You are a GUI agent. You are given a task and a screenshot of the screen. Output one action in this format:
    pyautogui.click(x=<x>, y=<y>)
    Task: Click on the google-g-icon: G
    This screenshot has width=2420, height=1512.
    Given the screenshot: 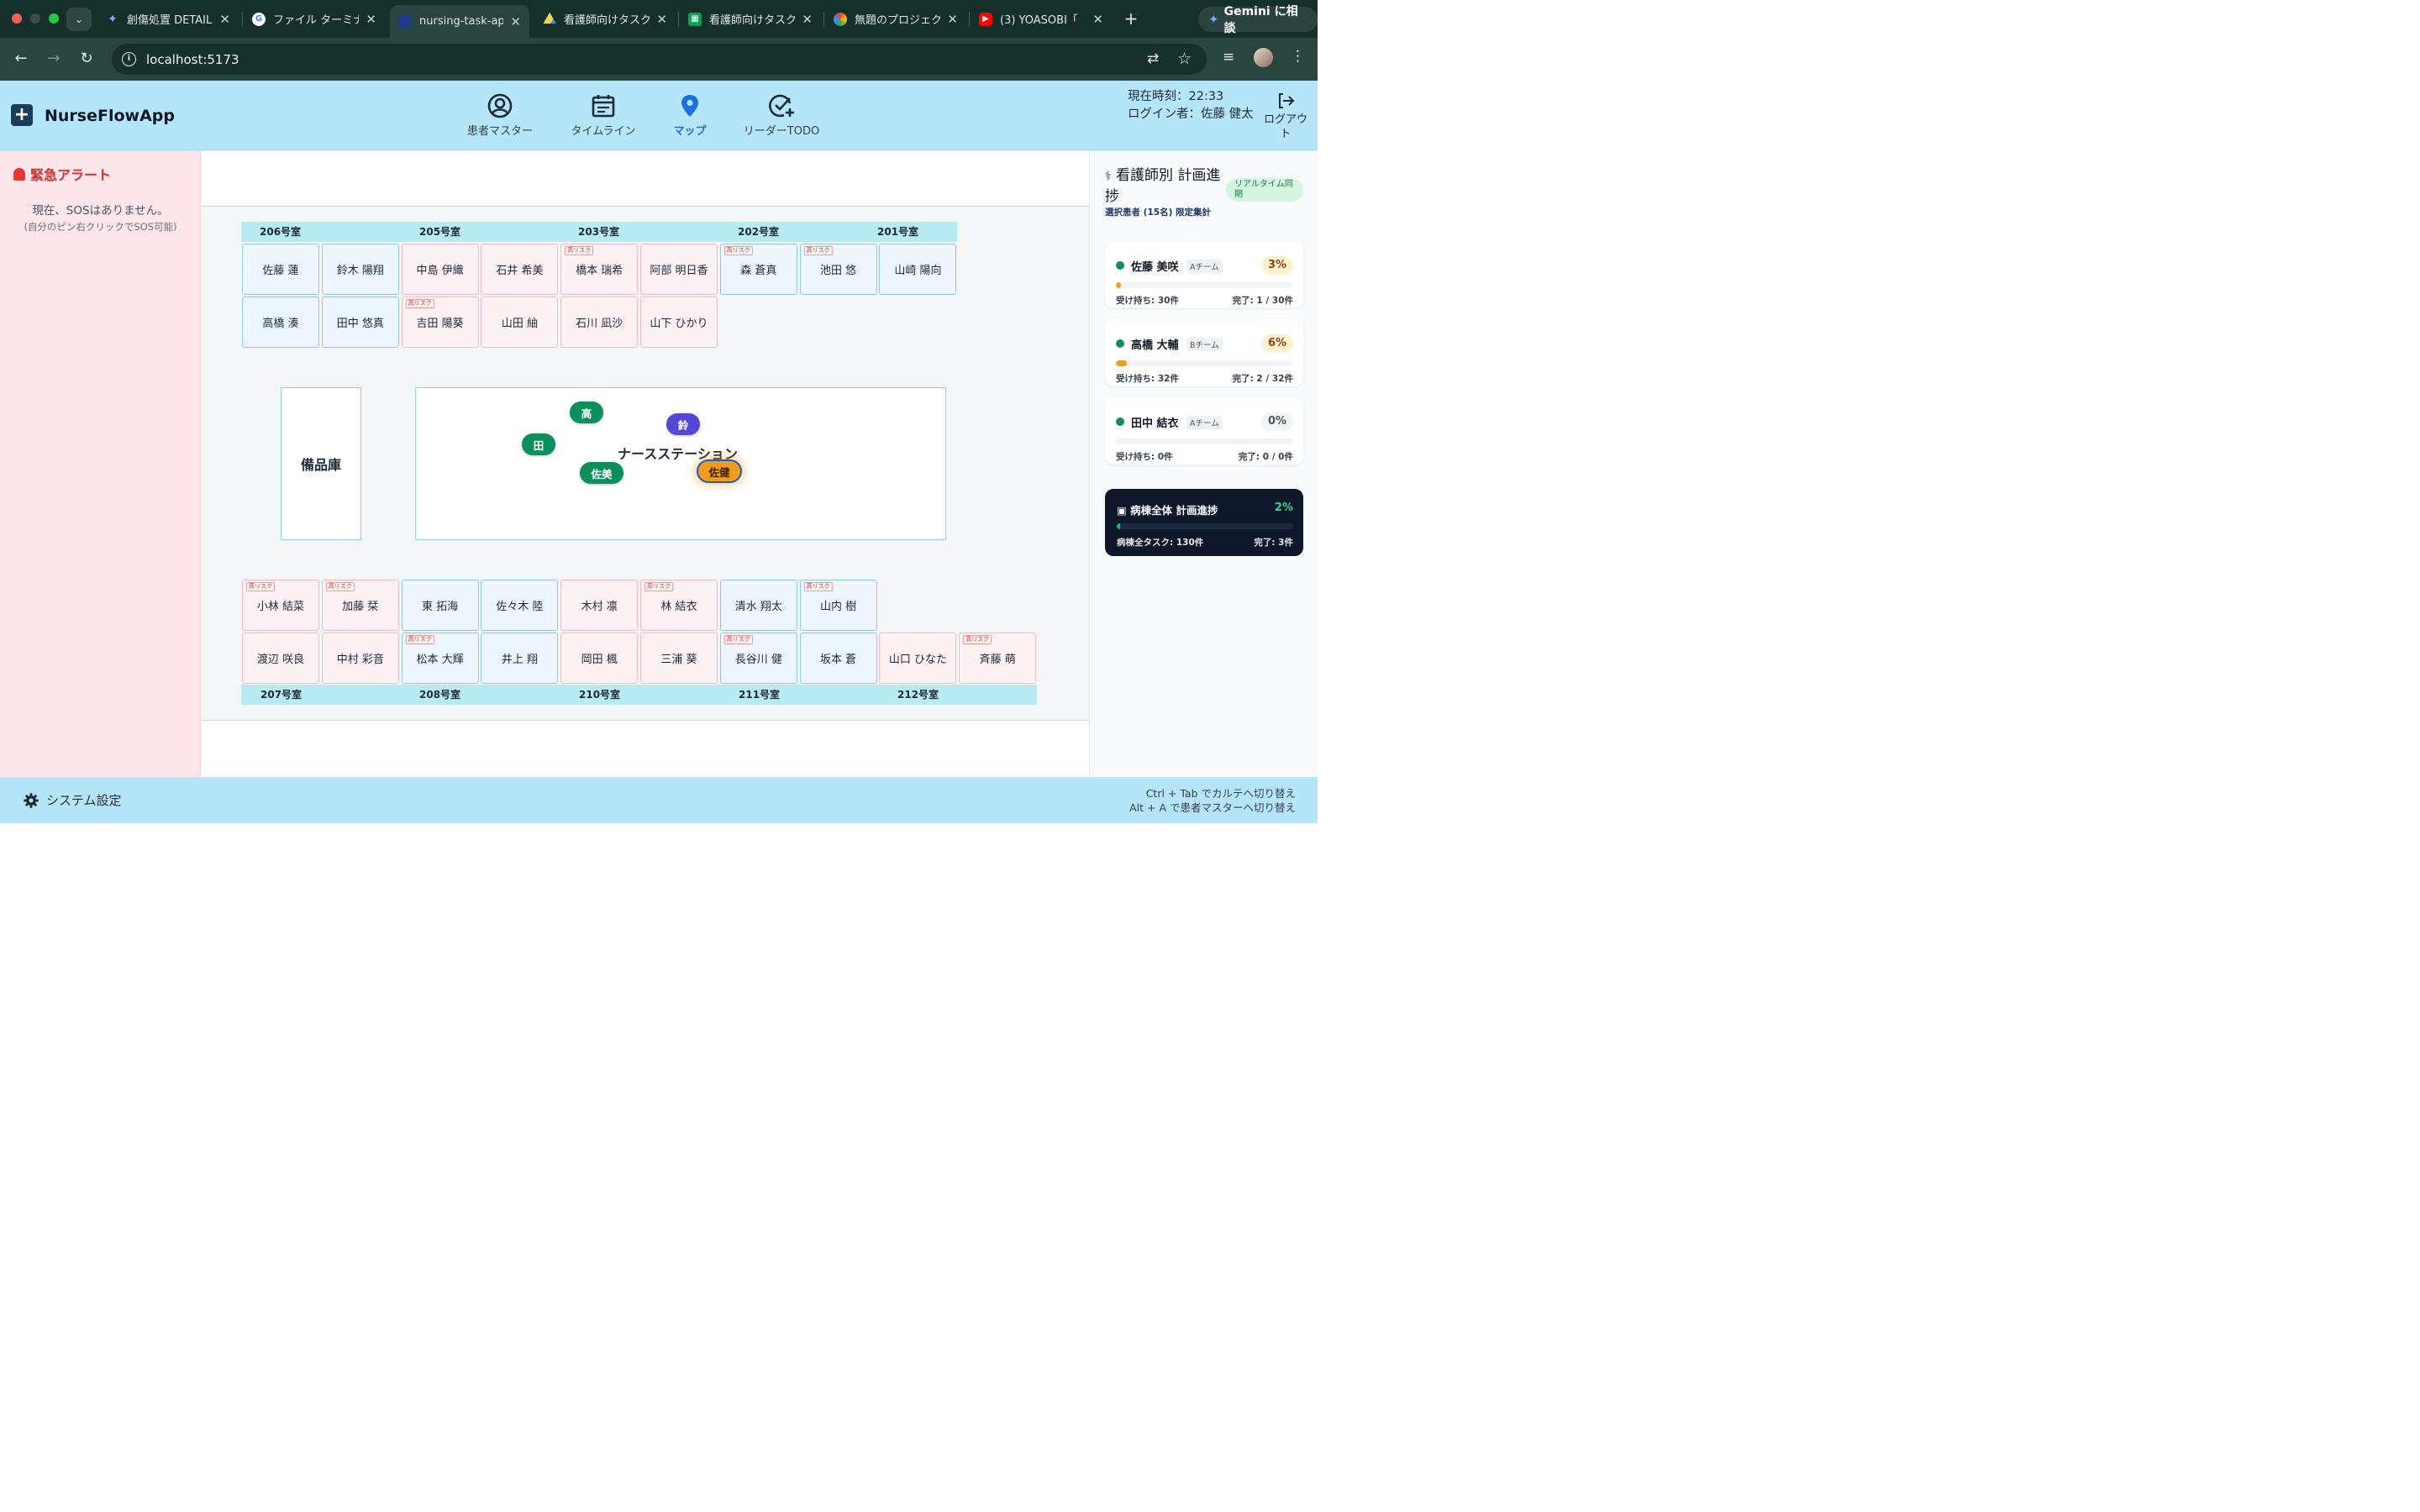 What is the action you would take?
    pyautogui.click(x=259, y=19)
    